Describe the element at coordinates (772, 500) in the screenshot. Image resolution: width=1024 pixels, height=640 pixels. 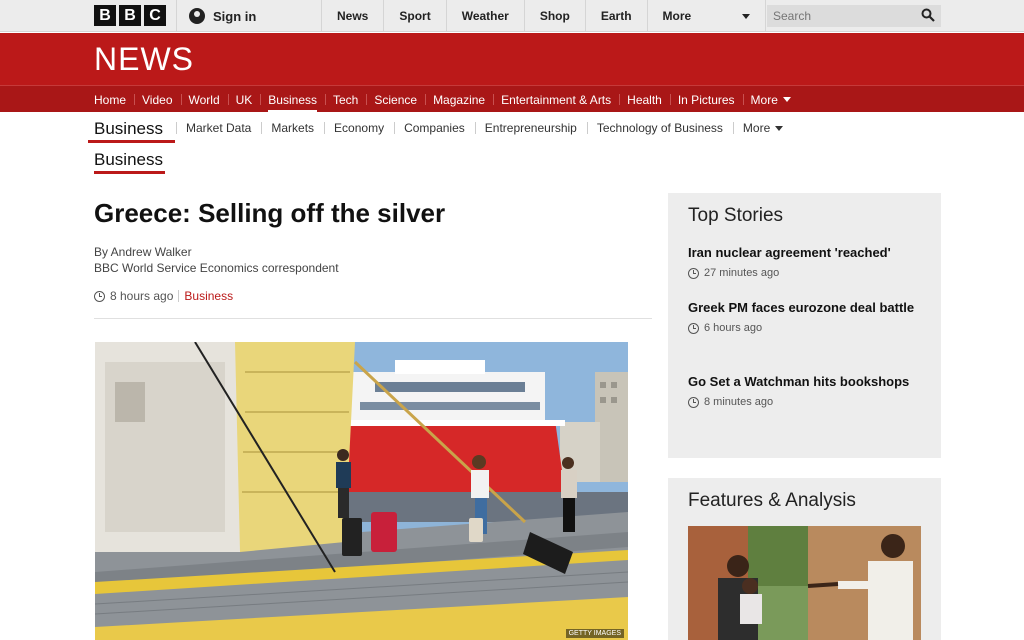
I see `features-heading: Features & Analysis` at that location.